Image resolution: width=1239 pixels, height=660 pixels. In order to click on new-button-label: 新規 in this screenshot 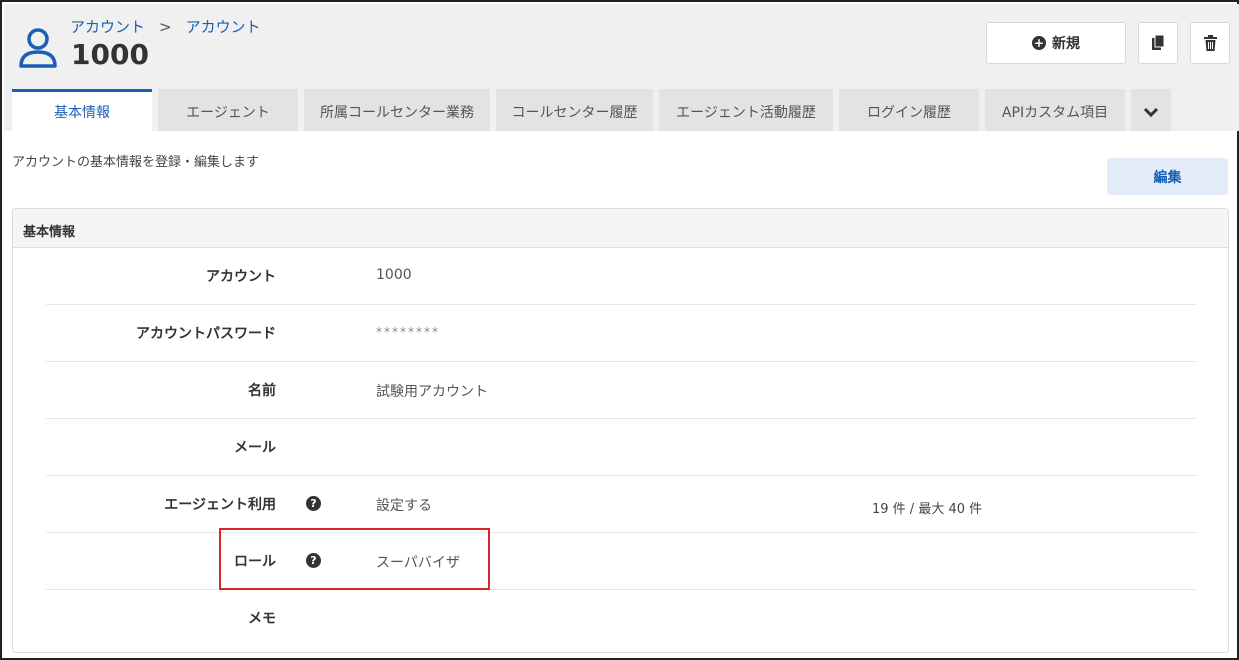, I will do `click(1066, 44)`.